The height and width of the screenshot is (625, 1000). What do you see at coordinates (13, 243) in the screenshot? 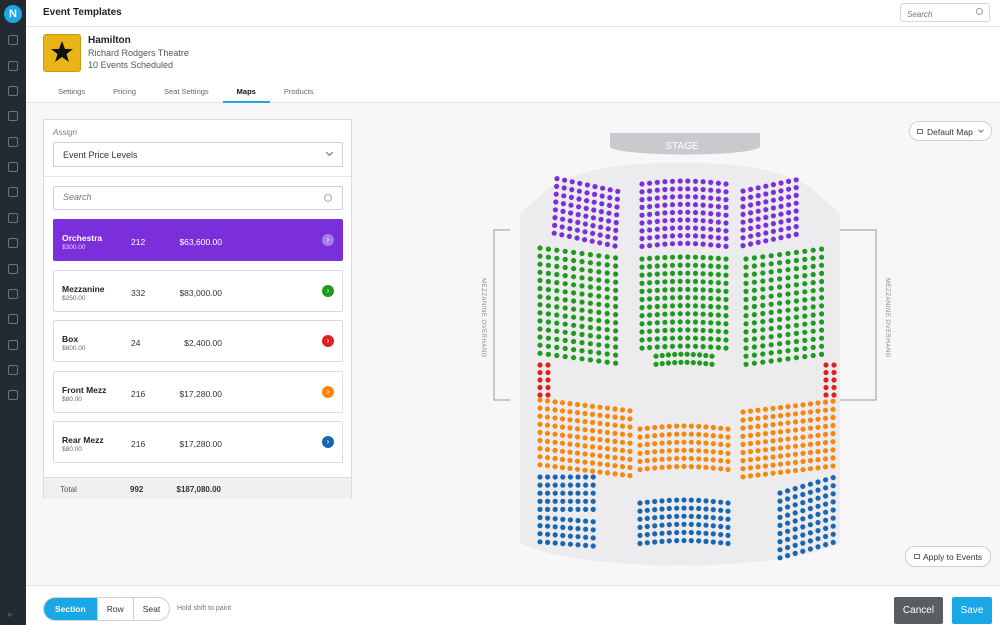
I see `location-icon` at bounding box center [13, 243].